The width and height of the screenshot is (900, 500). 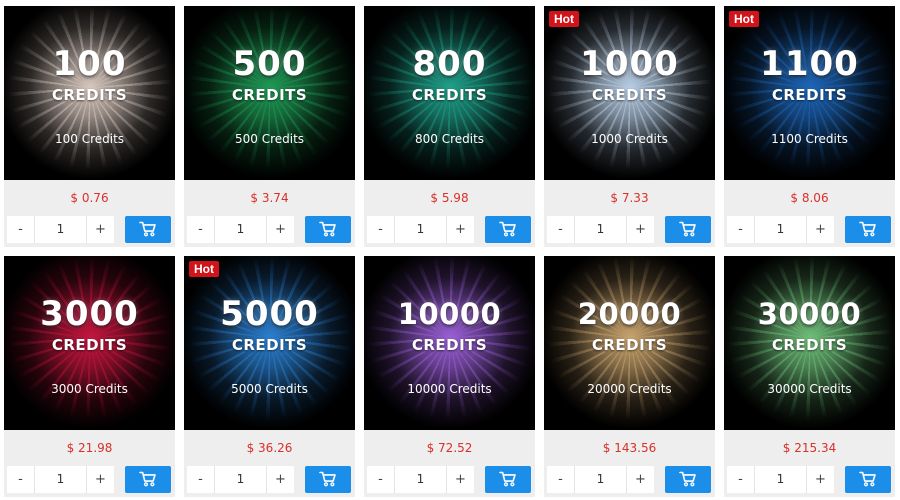 I want to click on product-title: 1100 Credits, so click(x=809, y=139).